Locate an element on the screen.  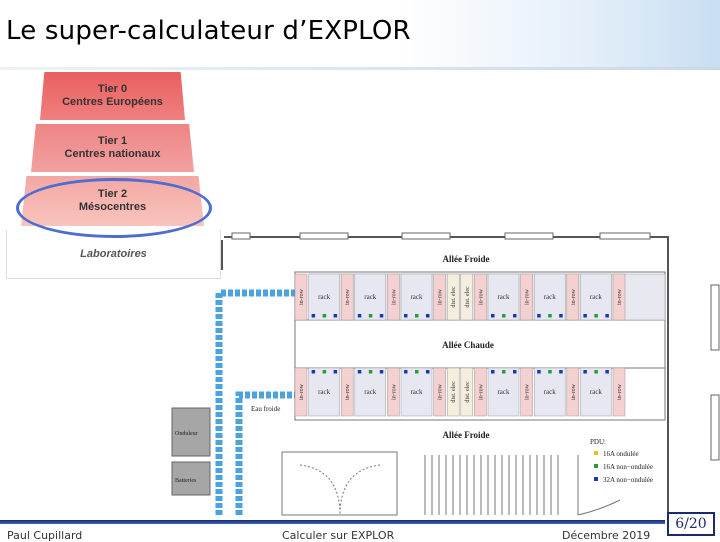
cold-water-pipe-inner is located at coordinates (265, 453).